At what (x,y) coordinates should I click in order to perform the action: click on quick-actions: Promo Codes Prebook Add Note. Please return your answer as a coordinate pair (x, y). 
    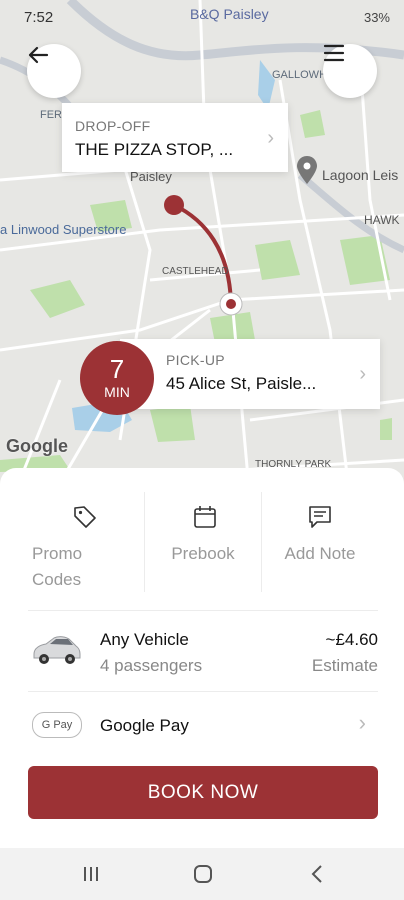
    Looking at the image, I should click on (203, 542).